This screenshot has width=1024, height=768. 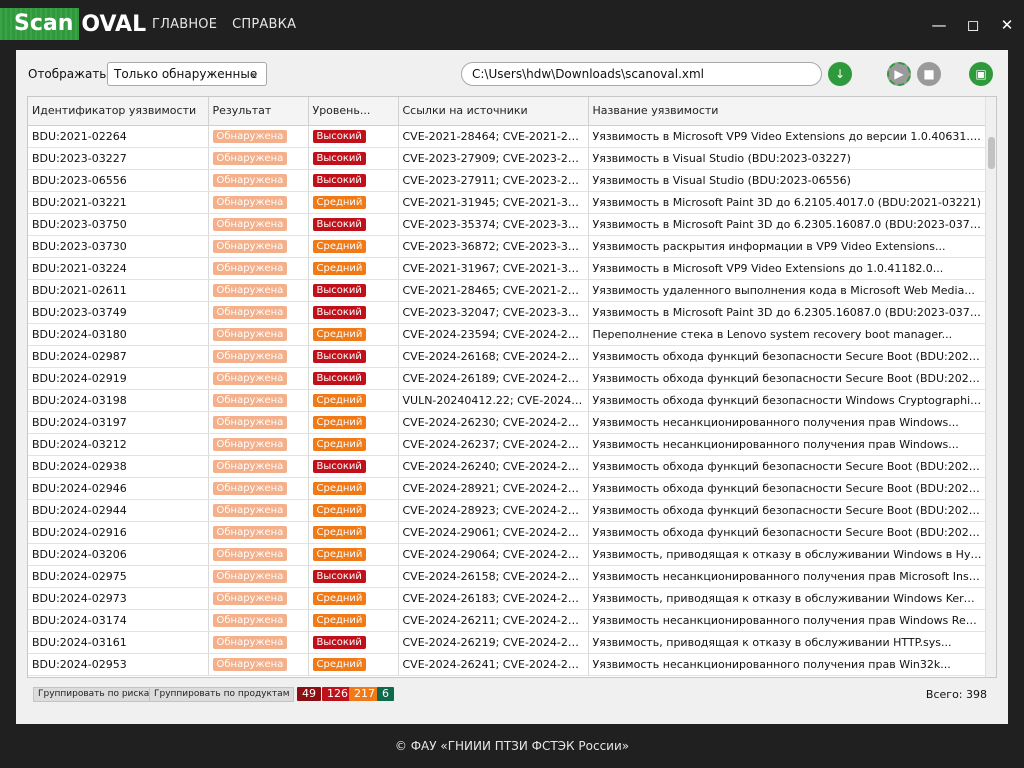 What do you see at coordinates (118, 620) in the screenshot?
I see `cell-vuln-id: BDU:2024-03174` at bounding box center [118, 620].